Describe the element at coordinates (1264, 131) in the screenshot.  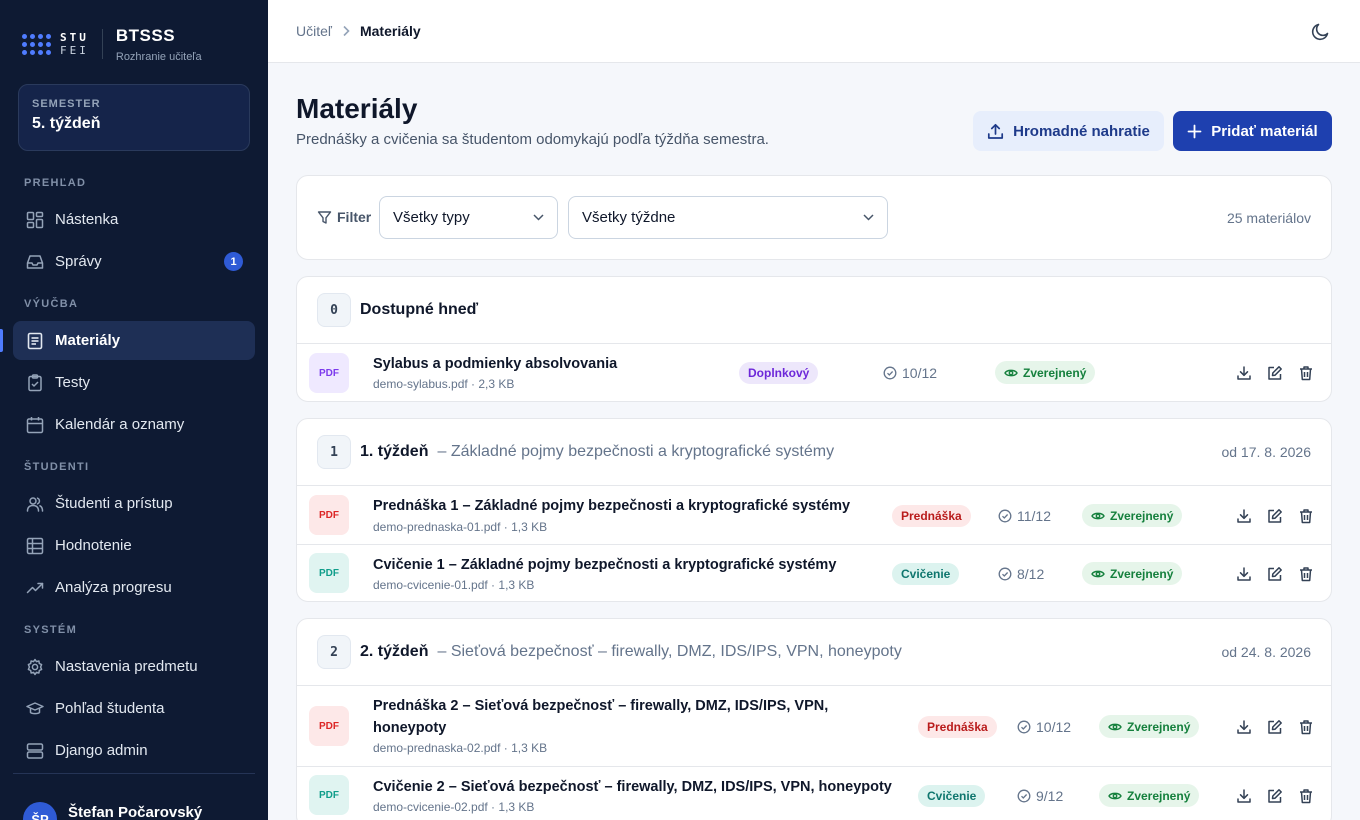
I see `add-material-label: Pridať materiál` at that location.